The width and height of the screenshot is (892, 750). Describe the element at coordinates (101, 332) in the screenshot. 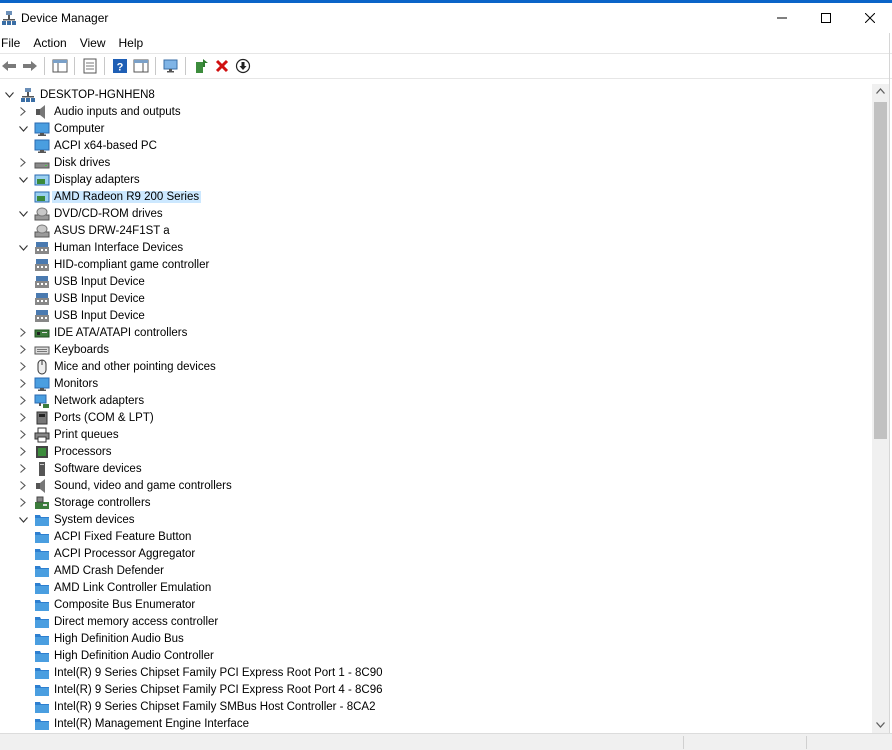

I see `tree-category: IDE ATA/ATAPI controllers` at that location.